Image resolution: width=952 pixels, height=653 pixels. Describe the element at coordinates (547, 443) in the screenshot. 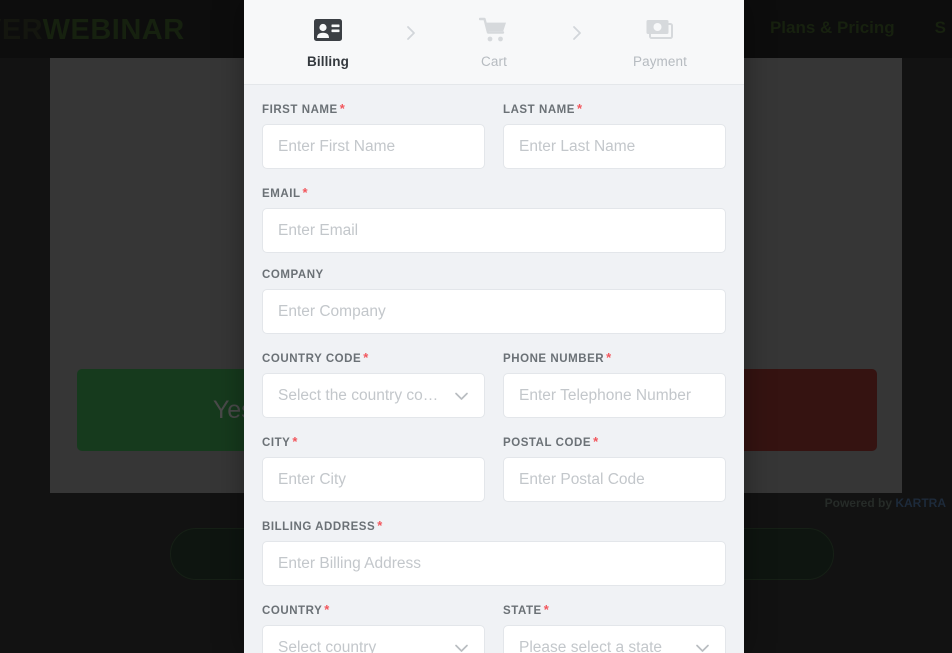

I see `postal-code-label-text: POSTAL CODE` at that location.